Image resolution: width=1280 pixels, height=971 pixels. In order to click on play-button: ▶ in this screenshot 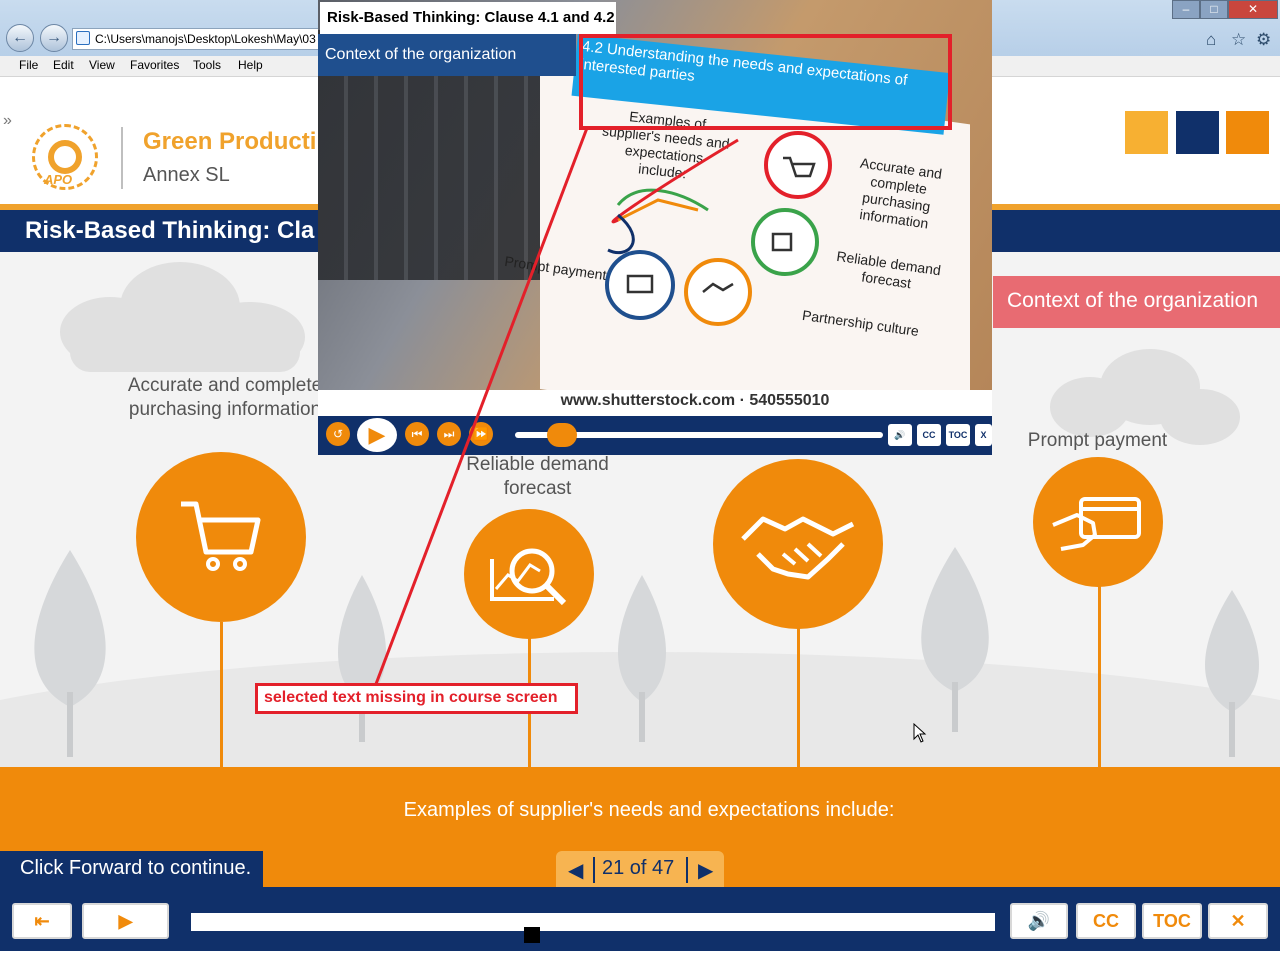, I will do `click(125, 921)`.